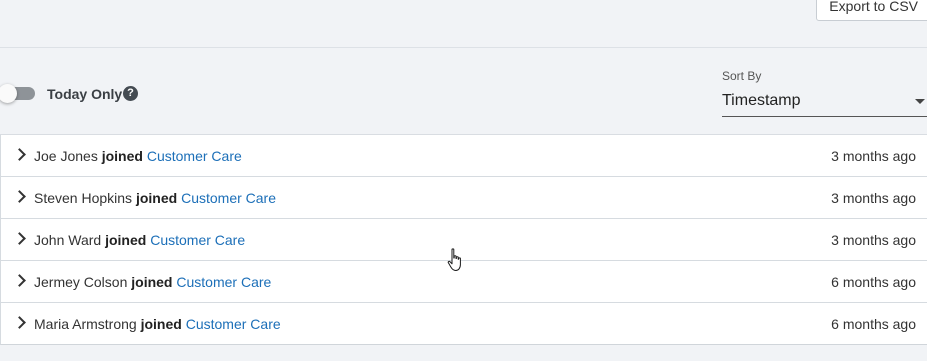 This screenshot has height=361, width=927. Describe the element at coordinates (130, 93) in the screenshot. I see `help-icon: ?` at that location.